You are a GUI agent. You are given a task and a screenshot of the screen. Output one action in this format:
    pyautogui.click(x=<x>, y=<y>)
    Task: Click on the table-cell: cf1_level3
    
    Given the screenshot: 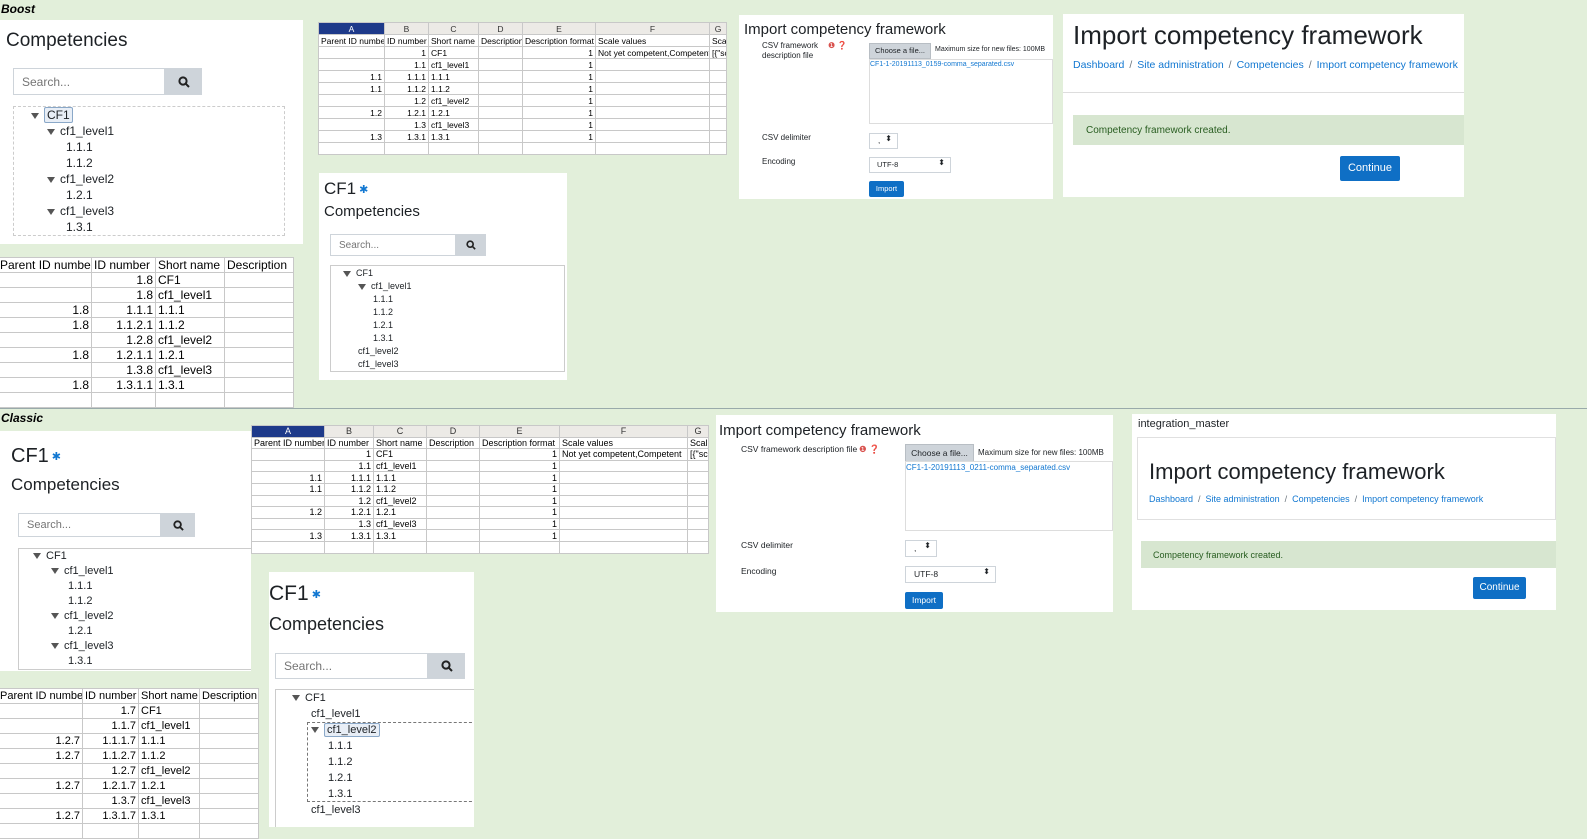 What is the action you would take?
    pyautogui.click(x=453, y=124)
    